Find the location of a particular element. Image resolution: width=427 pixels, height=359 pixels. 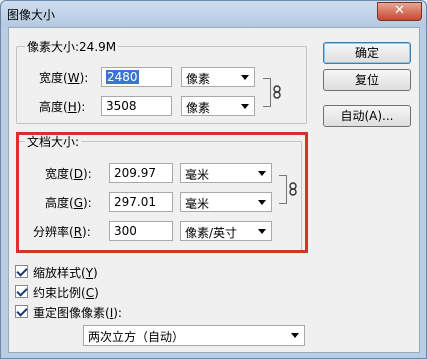

link-icon is located at coordinates (277, 92).